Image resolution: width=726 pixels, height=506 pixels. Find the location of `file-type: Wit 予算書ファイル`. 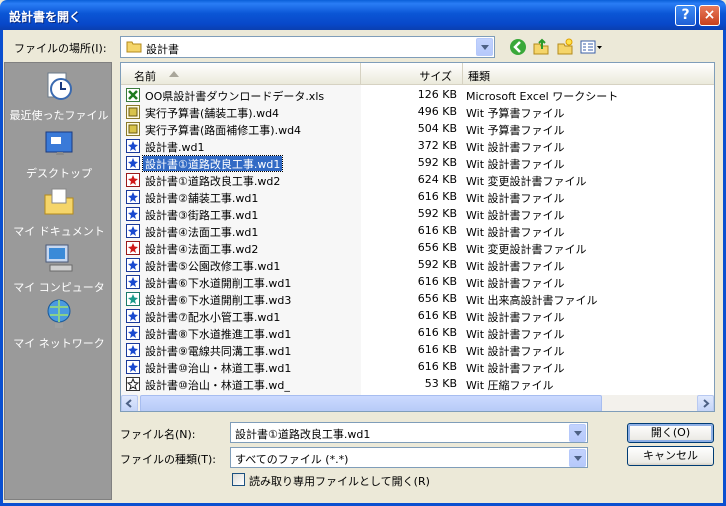

file-type: Wit 予算書ファイル is located at coordinates (515, 113).